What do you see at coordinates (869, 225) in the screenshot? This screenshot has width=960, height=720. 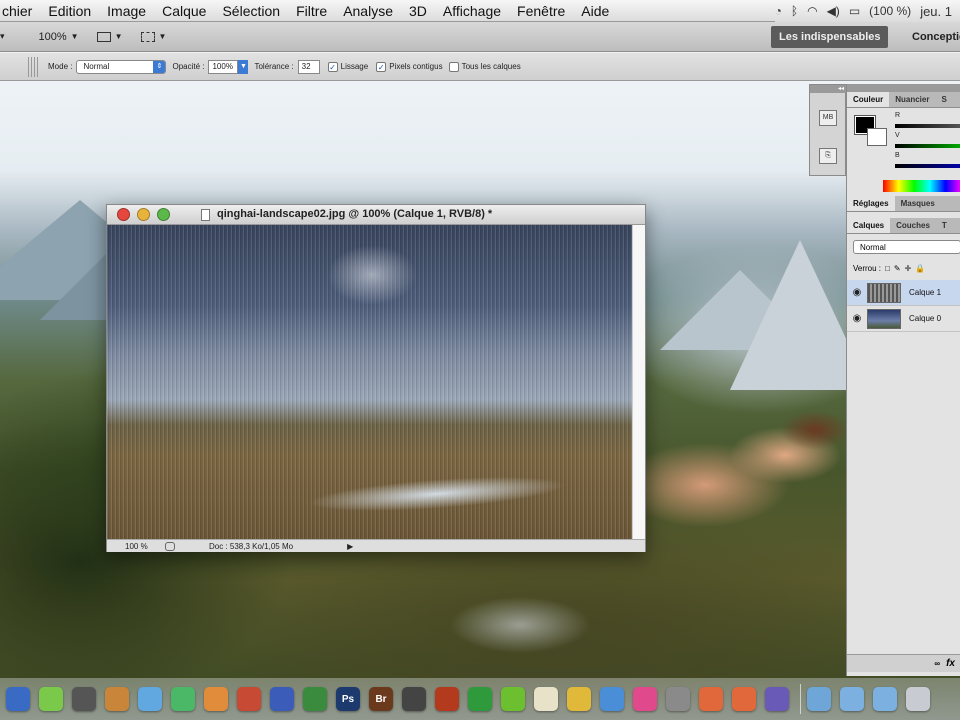 I see `tab-calques: Calques` at bounding box center [869, 225].